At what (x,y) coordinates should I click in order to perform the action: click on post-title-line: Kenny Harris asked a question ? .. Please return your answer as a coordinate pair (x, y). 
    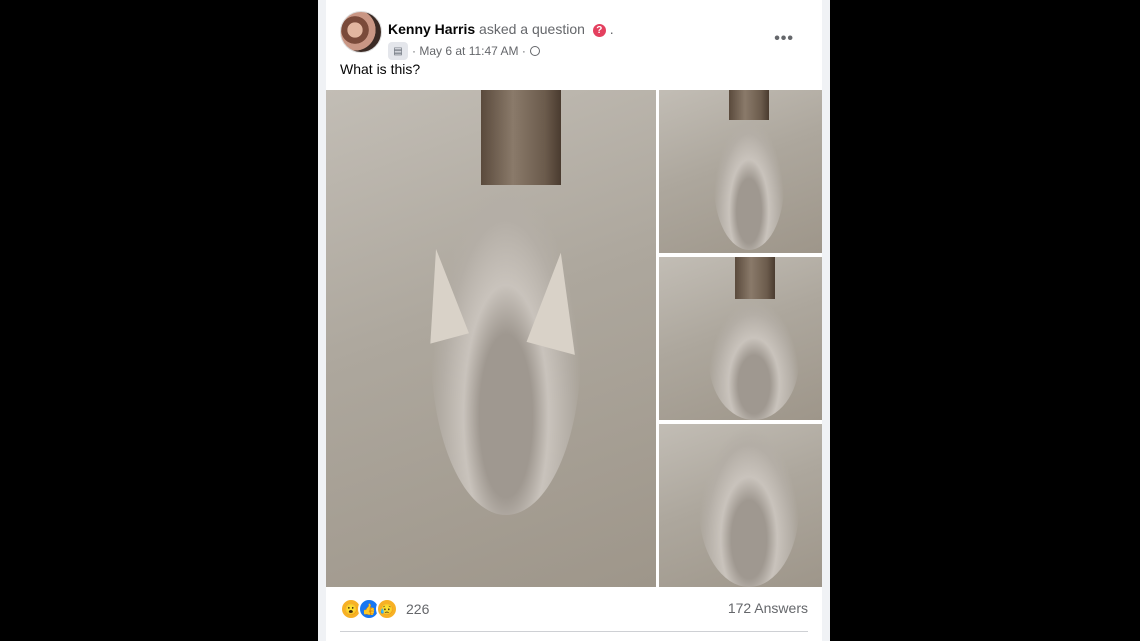
    Looking at the image, I should click on (501, 29).